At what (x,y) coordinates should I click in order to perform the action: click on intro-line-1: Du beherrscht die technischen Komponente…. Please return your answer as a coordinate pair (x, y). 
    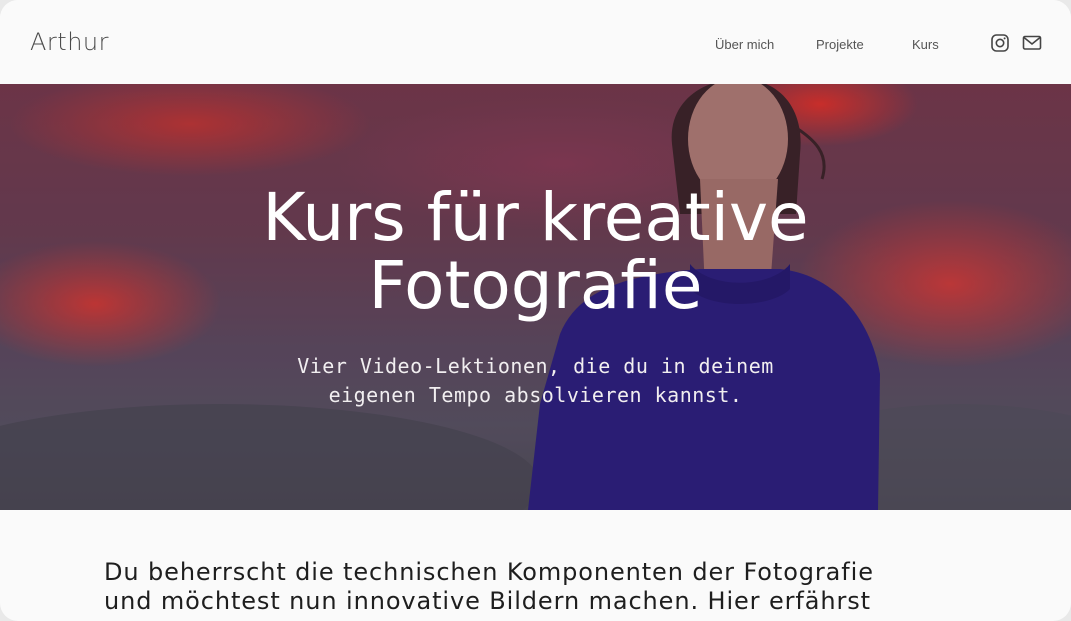
    Looking at the image, I should click on (489, 572).